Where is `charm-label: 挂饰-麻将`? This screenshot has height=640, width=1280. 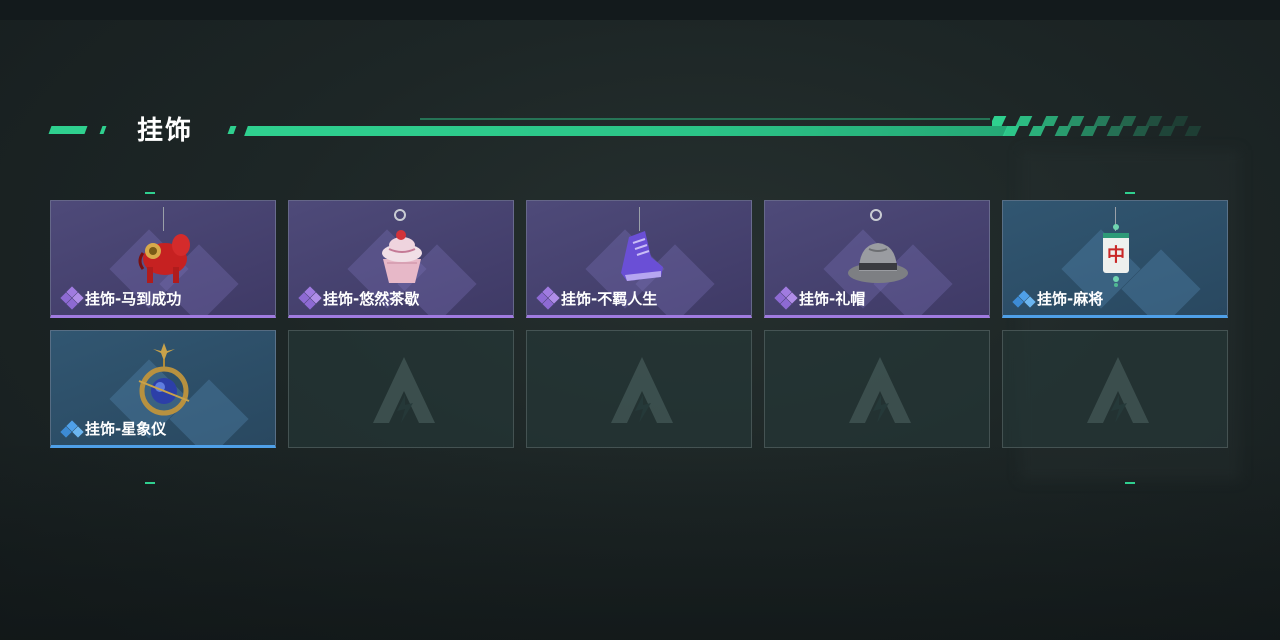 charm-label: 挂饰-麻将 is located at coordinates (1058, 298).